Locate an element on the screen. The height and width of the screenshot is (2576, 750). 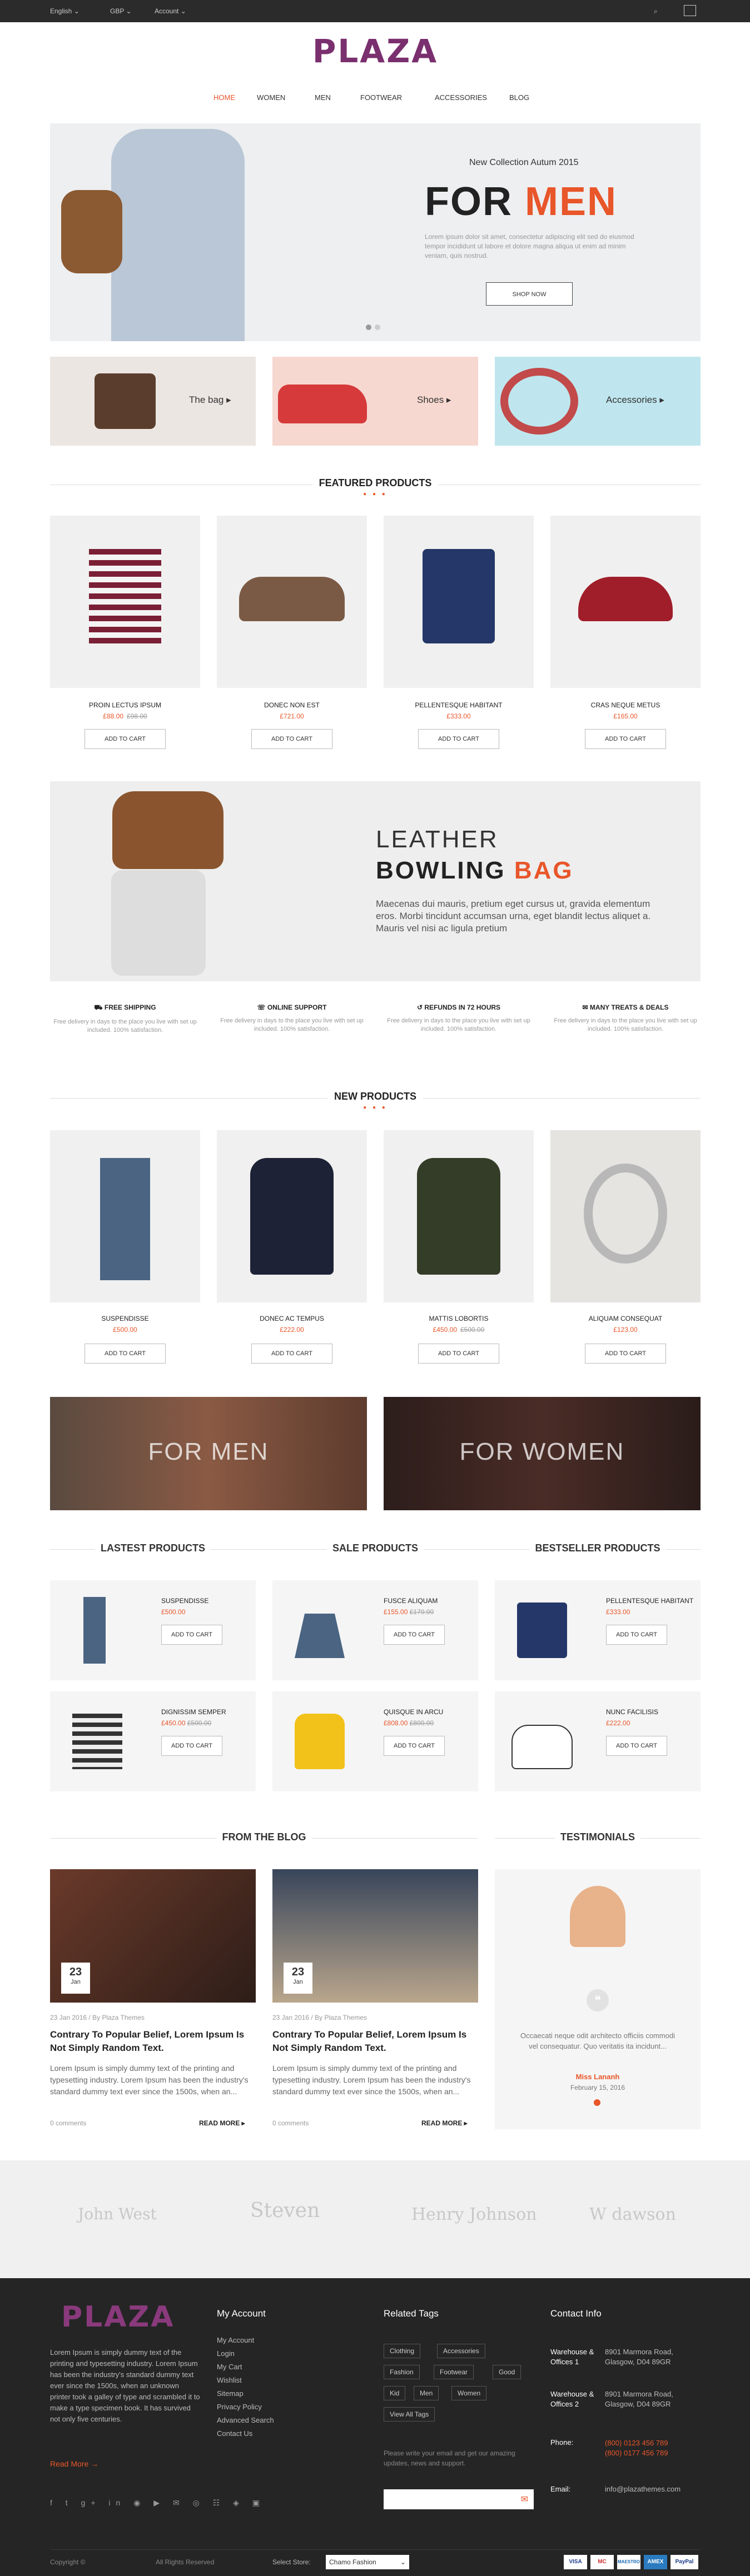
account-link: Wishlist is located at coordinates (229, 2381).